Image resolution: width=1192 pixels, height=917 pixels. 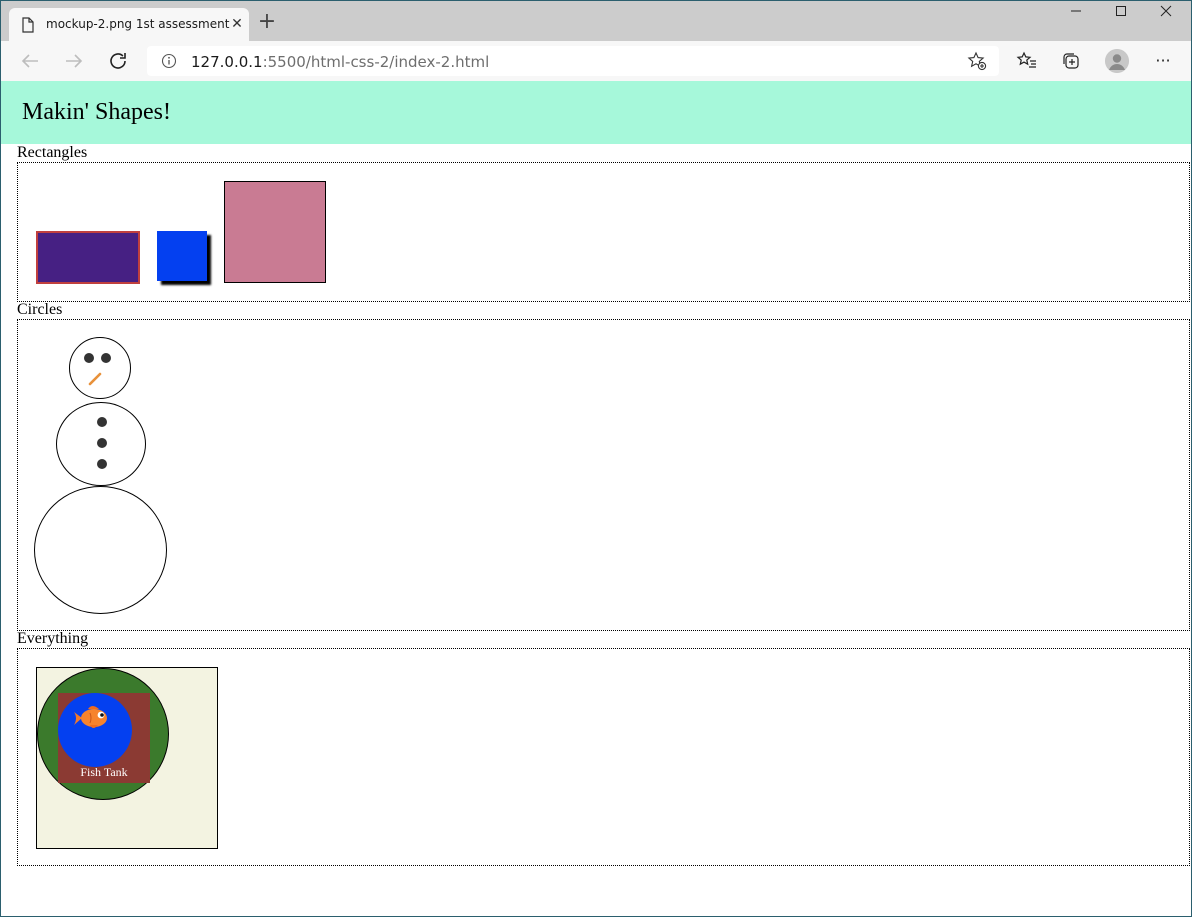 I want to click on more-options-icon: ···, so click(x=1163, y=61).